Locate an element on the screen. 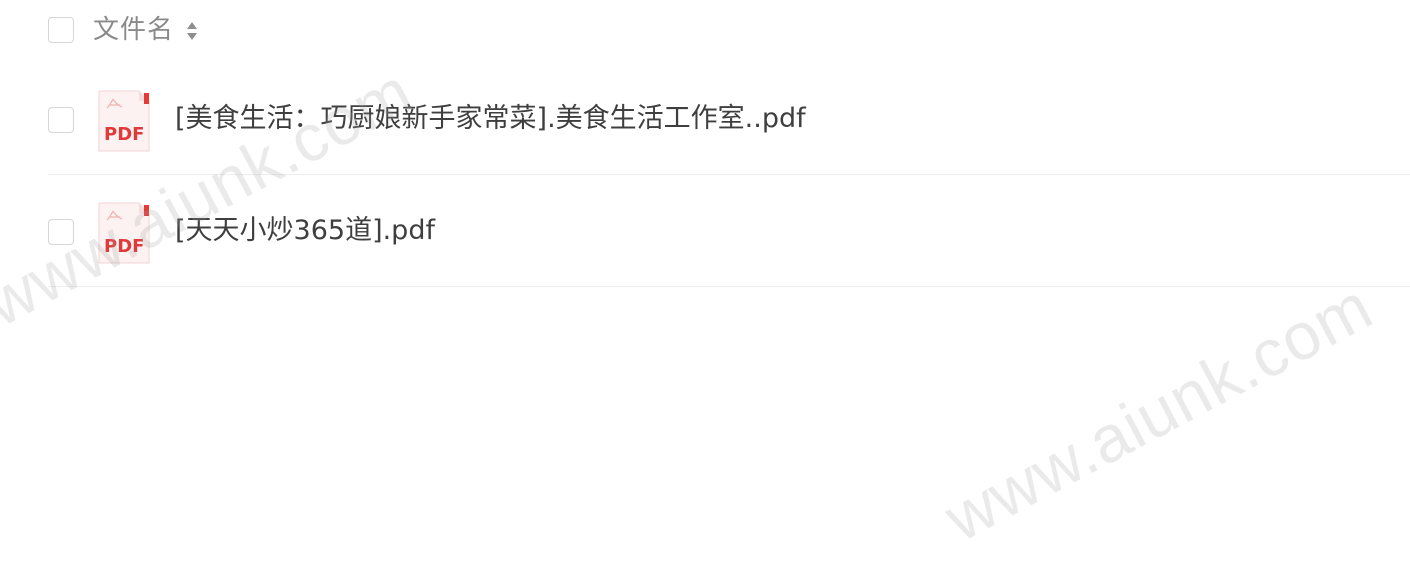  file-name-link: [天天小炒365道].pdf is located at coordinates (305, 231).